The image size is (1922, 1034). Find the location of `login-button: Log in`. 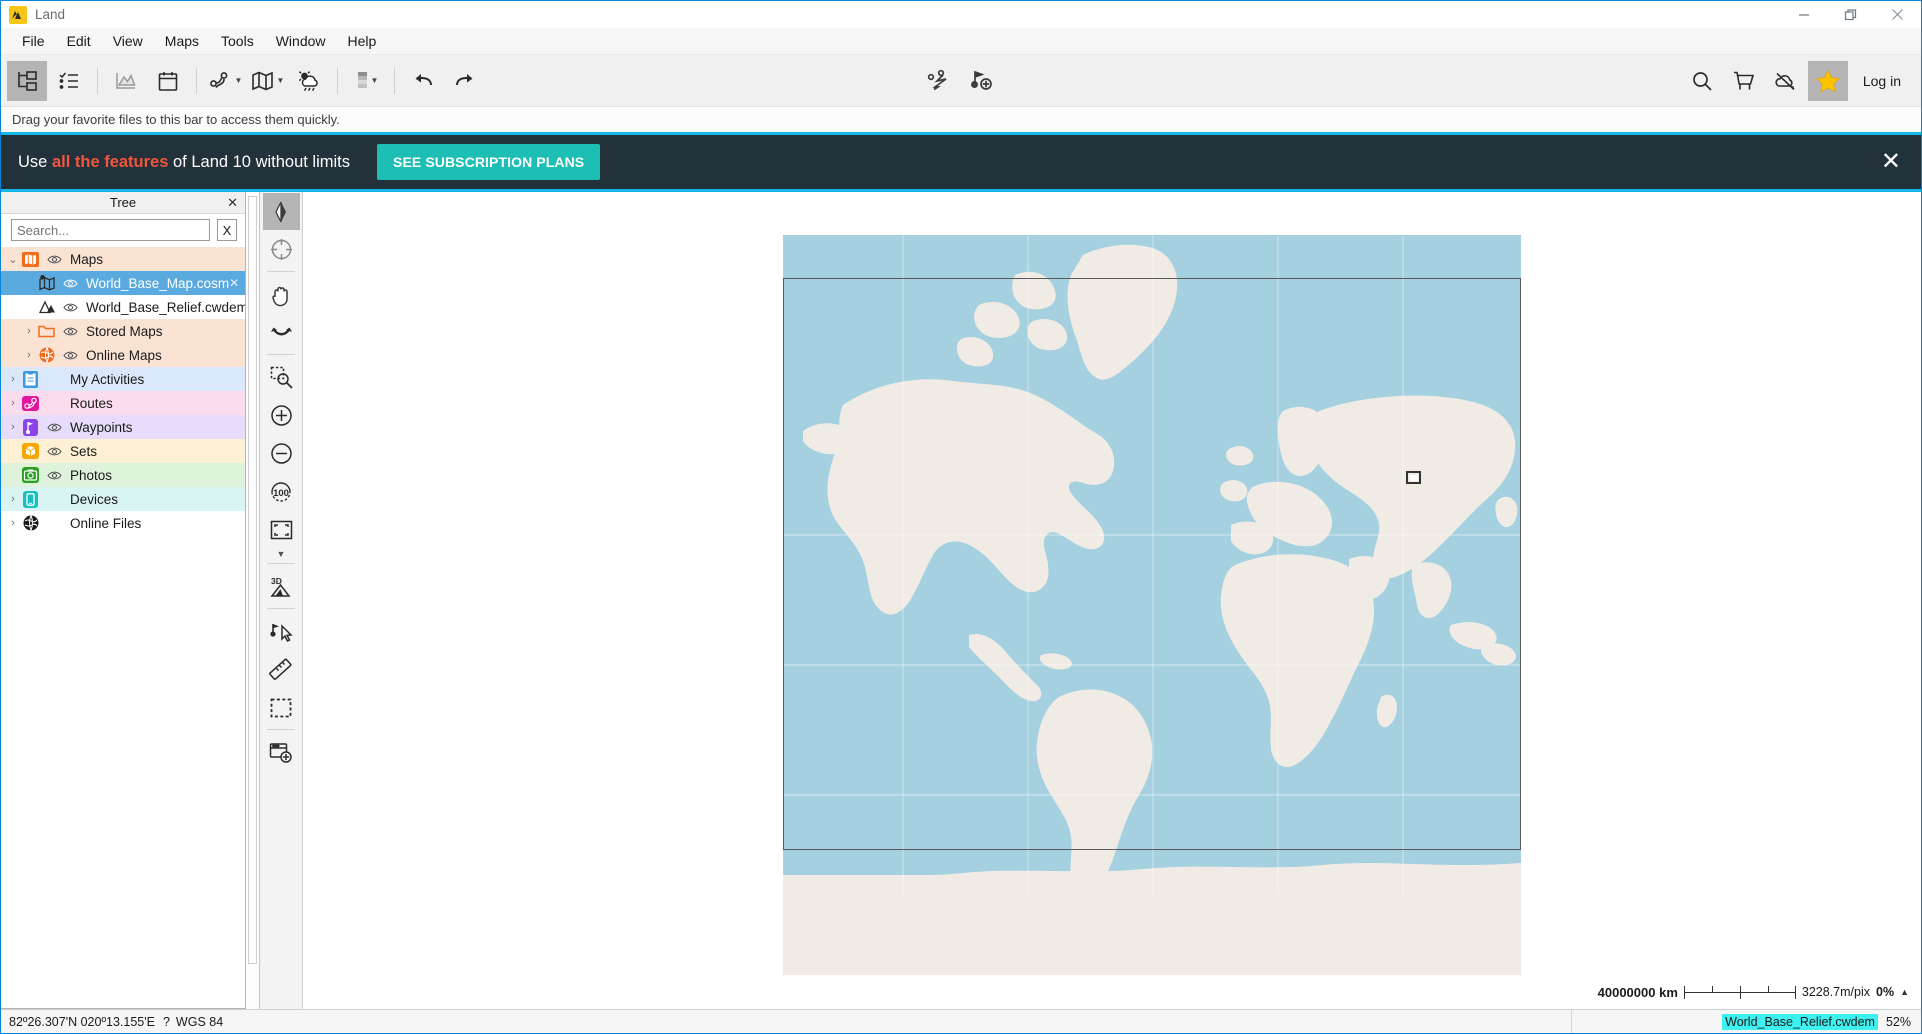

login-button: Log in is located at coordinates (1882, 81).